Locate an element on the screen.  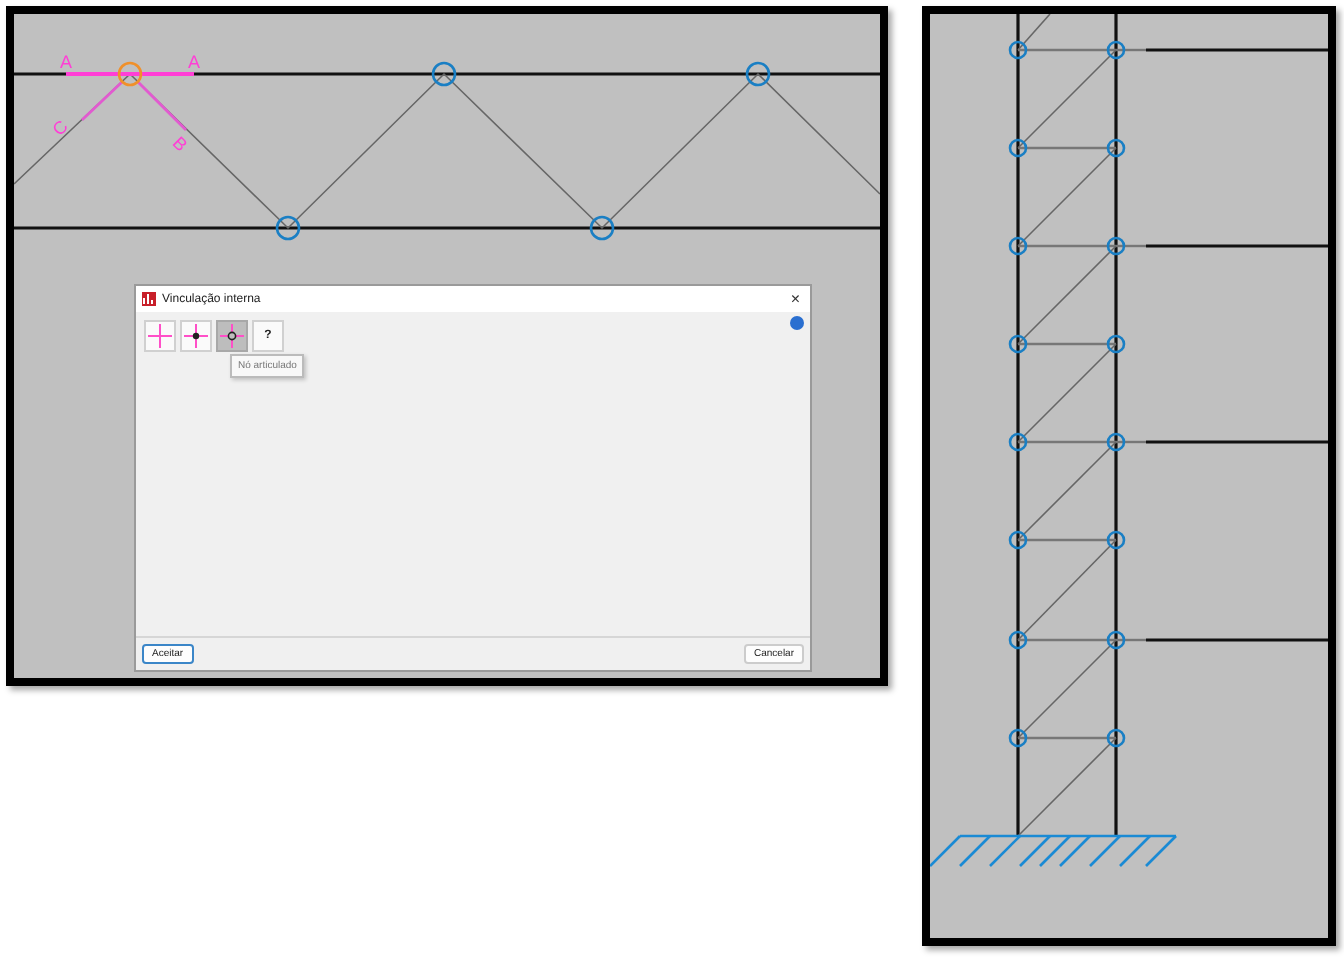
close-button: × is located at coordinates (795, 299).